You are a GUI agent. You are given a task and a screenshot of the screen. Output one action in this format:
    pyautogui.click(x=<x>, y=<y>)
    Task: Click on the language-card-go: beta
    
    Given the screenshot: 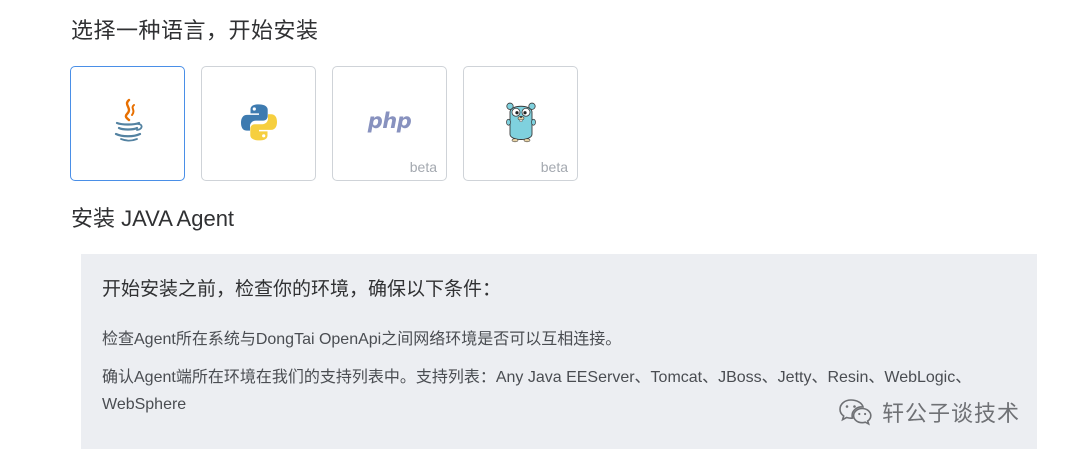 What is the action you would take?
    pyautogui.click(x=520, y=123)
    